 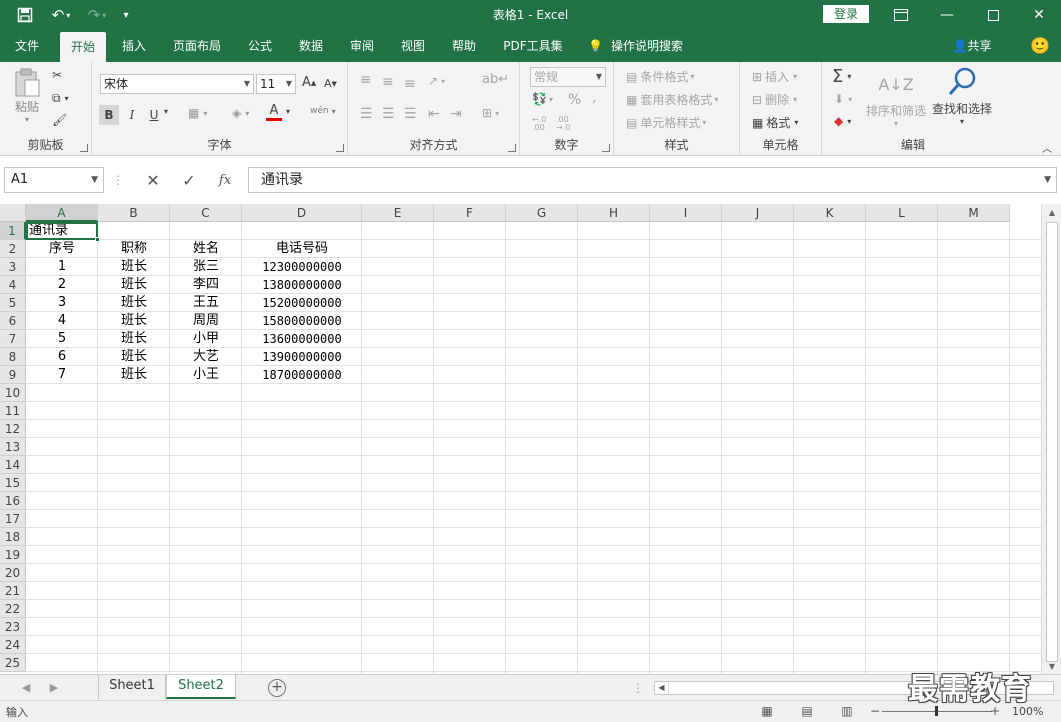 I want to click on tab-home: 开始, so click(x=83, y=47).